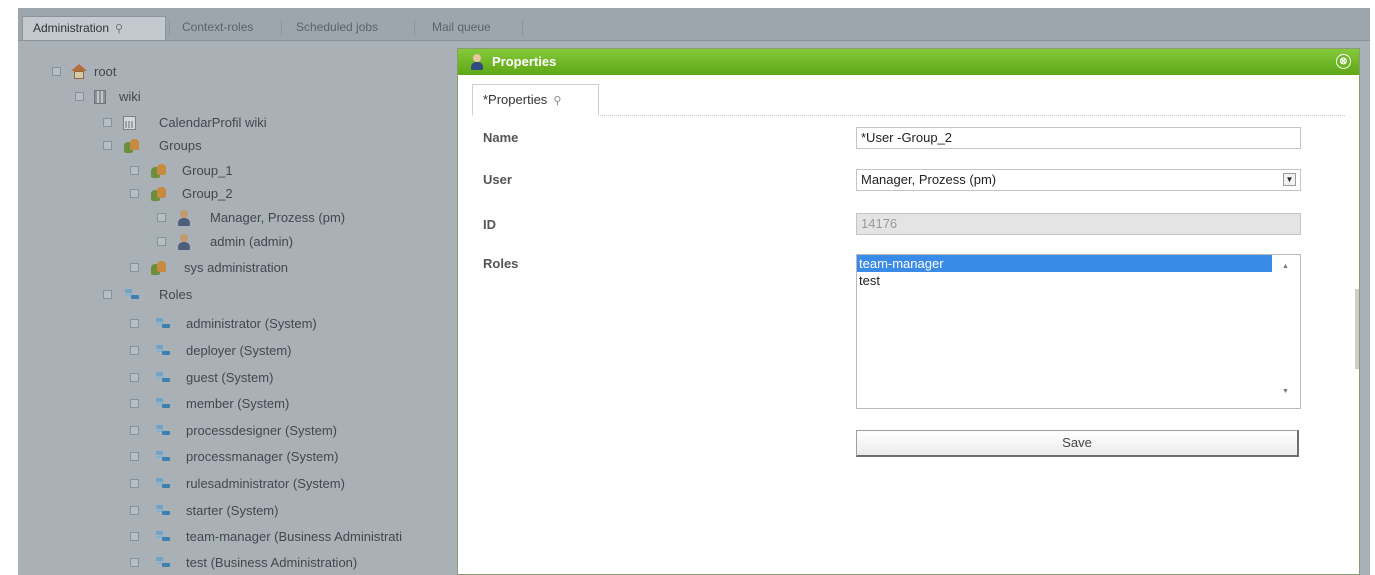 The height and width of the screenshot is (575, 1375). What do you see at coordinates (213, 122) in the screenshot?
I see `tree-node-label: CalendarProfil wiki` at bounding box center [213, 122].